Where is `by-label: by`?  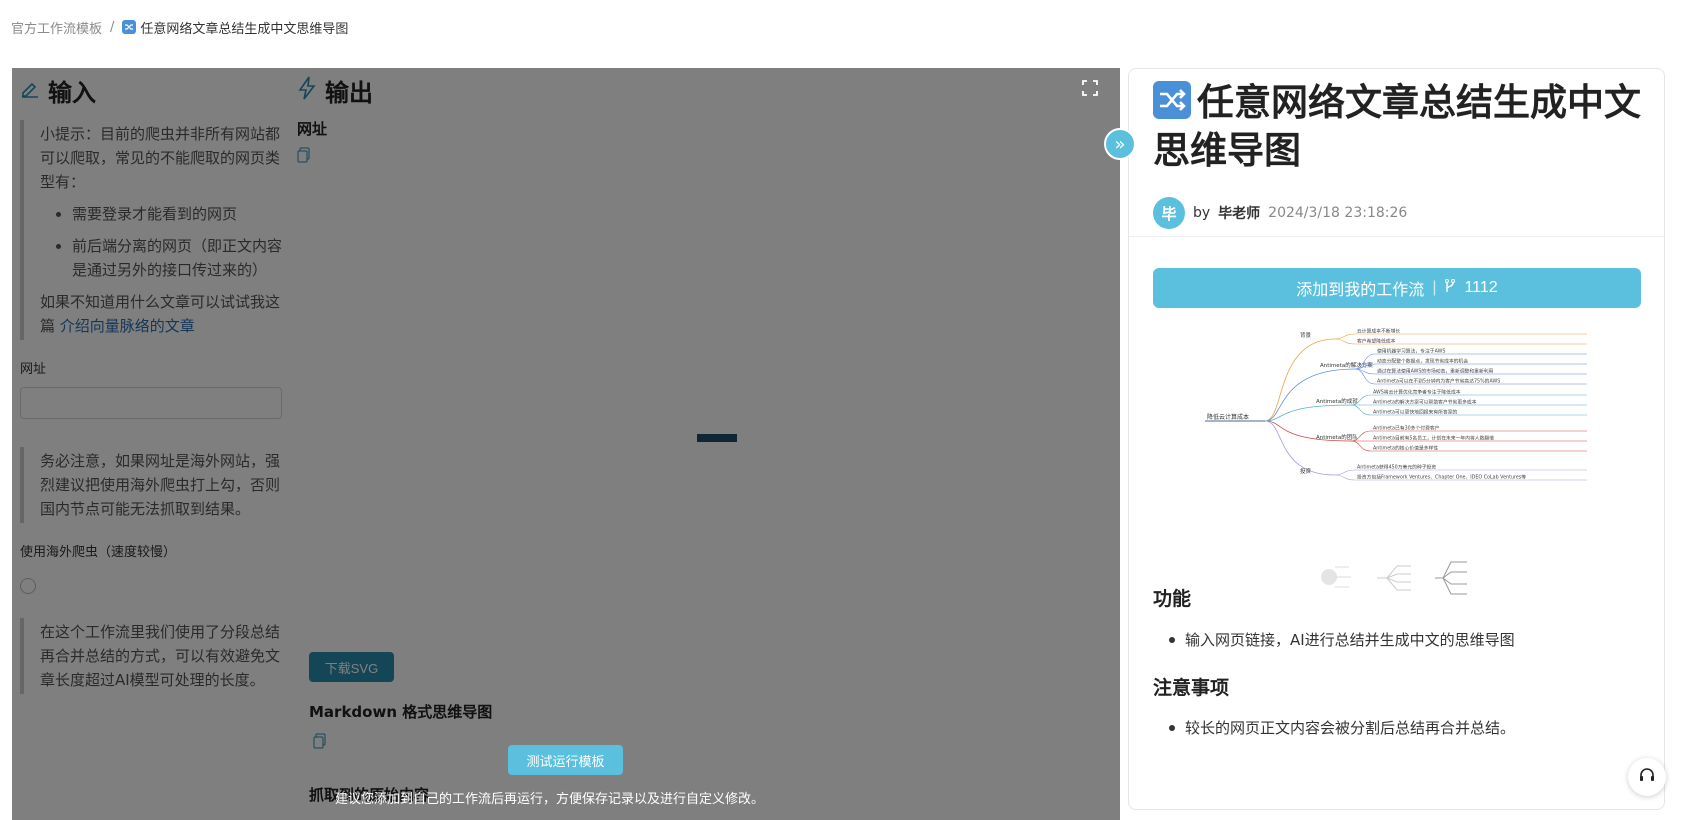 by-label: by is located at coordinates (1202, 213).